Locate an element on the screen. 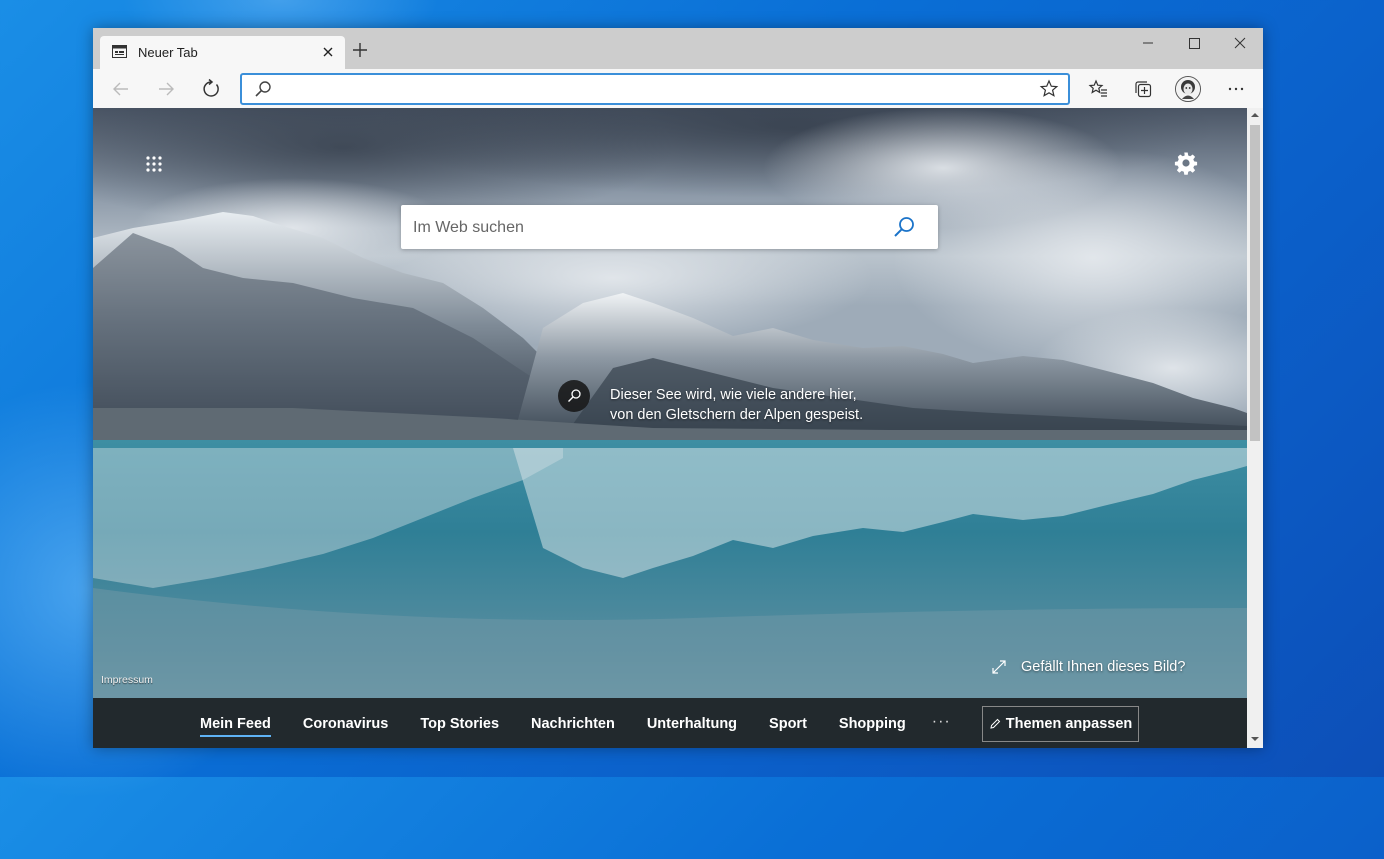 The image size is (1384, 859). feed-tab-sport: Sport is located at coordinates (788, 726).